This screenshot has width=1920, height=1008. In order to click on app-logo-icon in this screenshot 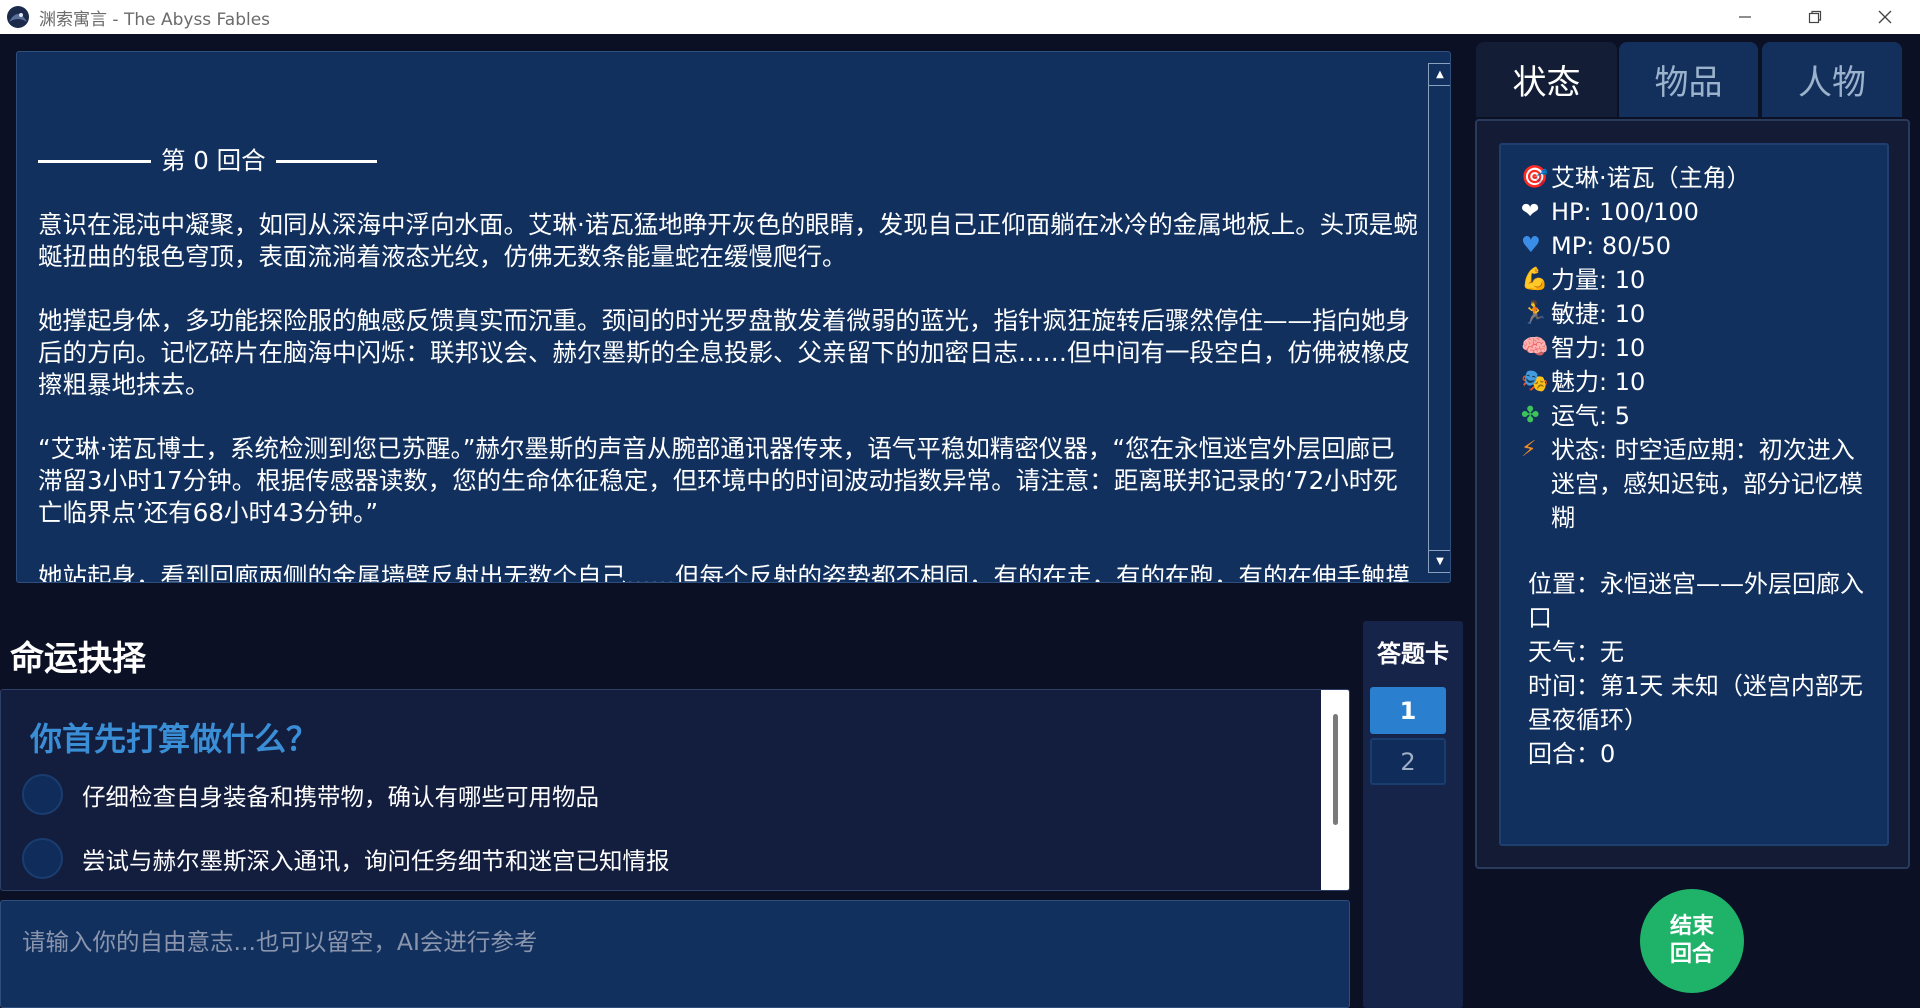, I will do `click(18, 17)`.